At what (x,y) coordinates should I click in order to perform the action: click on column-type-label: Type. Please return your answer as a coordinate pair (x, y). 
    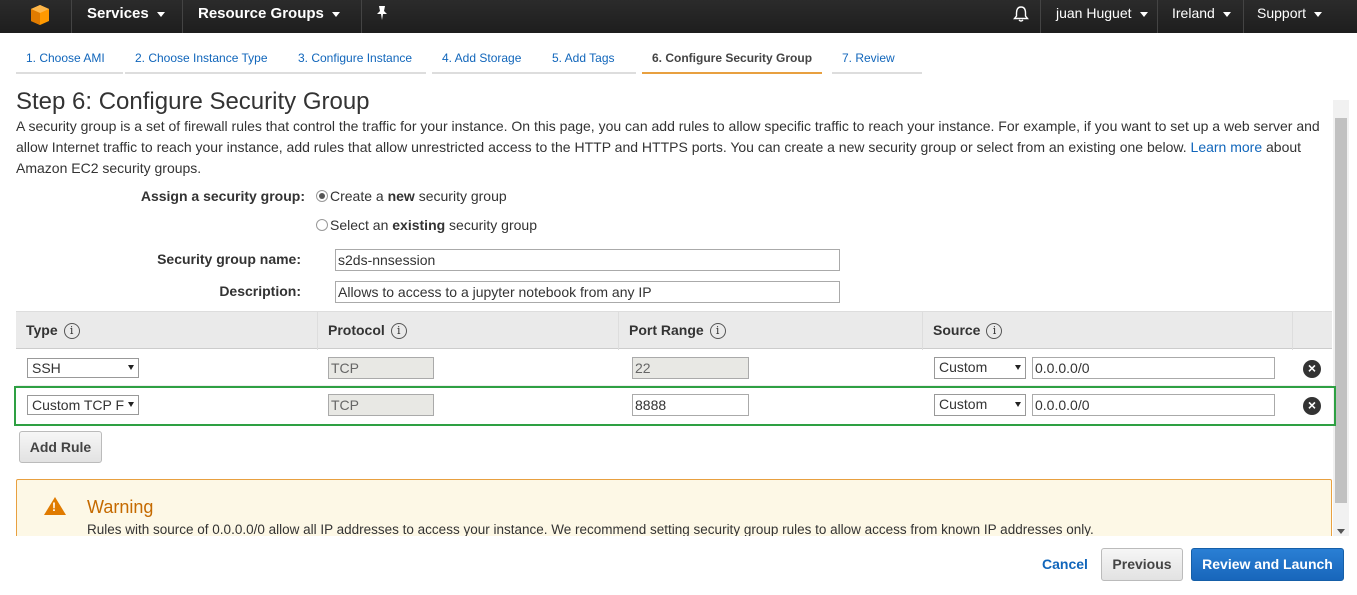
    Looking at the image, I should click on (42, 330).